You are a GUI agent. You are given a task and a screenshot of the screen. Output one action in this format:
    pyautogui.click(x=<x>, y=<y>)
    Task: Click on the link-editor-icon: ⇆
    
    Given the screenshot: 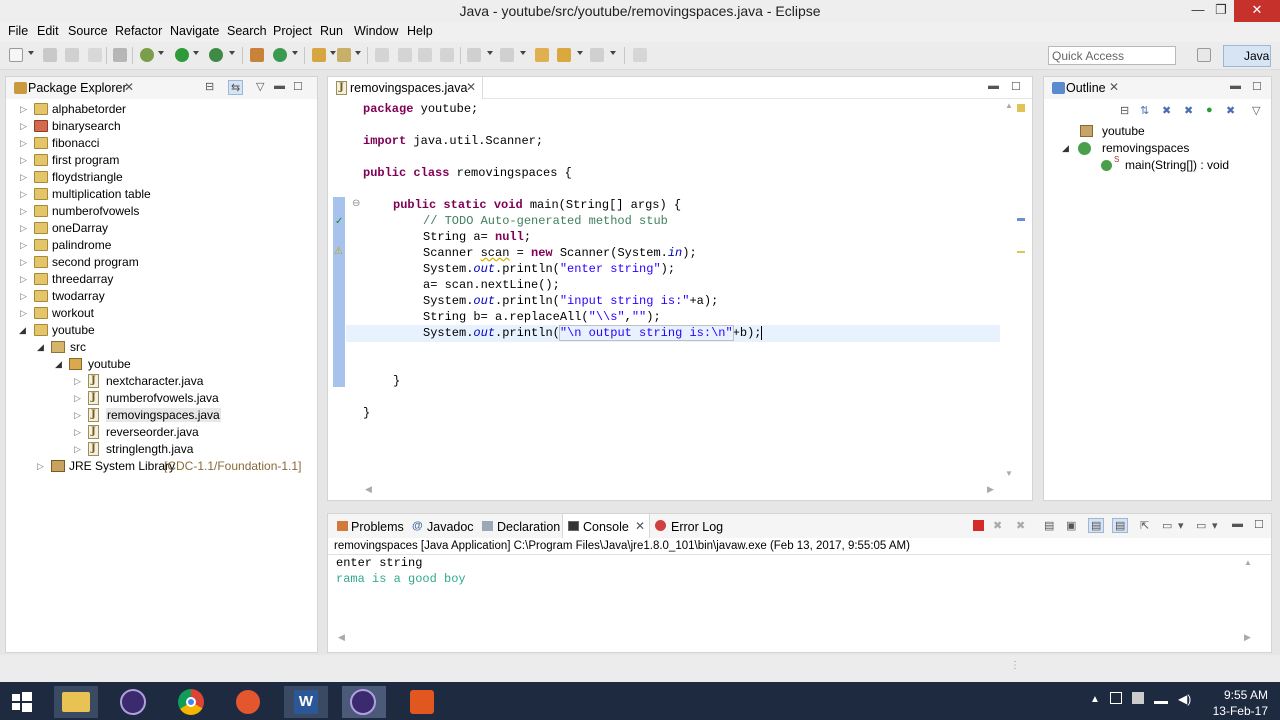 What is the action you would take?
    pyautogui.click(x=236, y=87)
    